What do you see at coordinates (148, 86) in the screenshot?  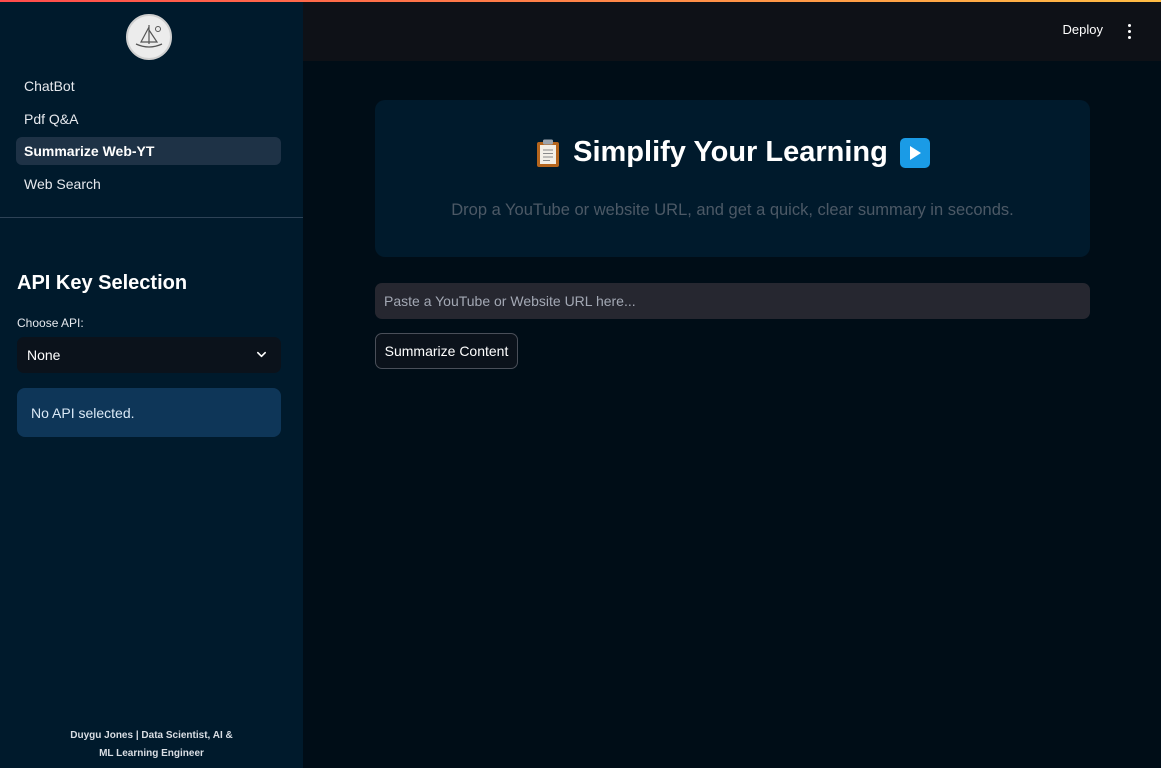 I see `sidebar-item-chatbot: ChatBot` at bounding box center [148, 86].